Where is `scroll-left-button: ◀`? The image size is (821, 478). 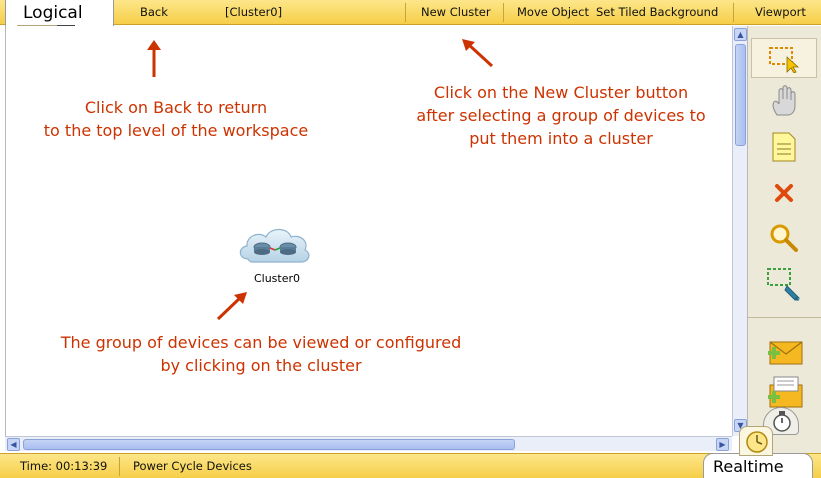 scroll-left-button: ◀ is located at coordinates (13, 444).